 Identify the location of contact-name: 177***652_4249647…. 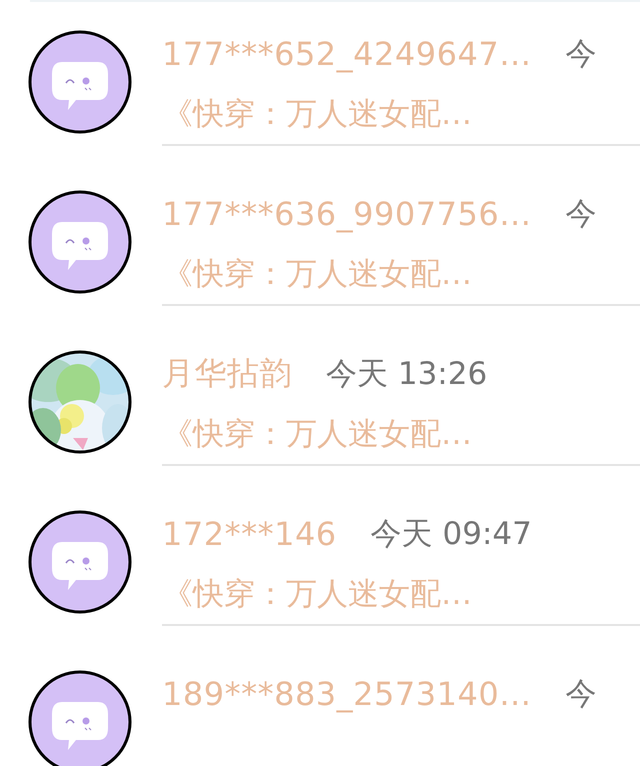
(347, 54).